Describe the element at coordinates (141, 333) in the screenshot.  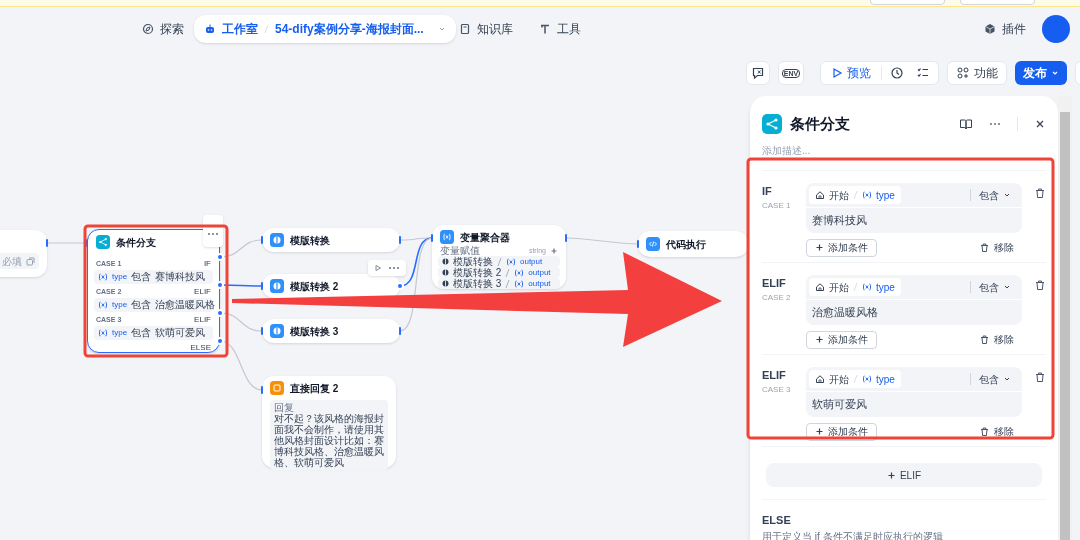
I see `operator-label: 包含` at that location.